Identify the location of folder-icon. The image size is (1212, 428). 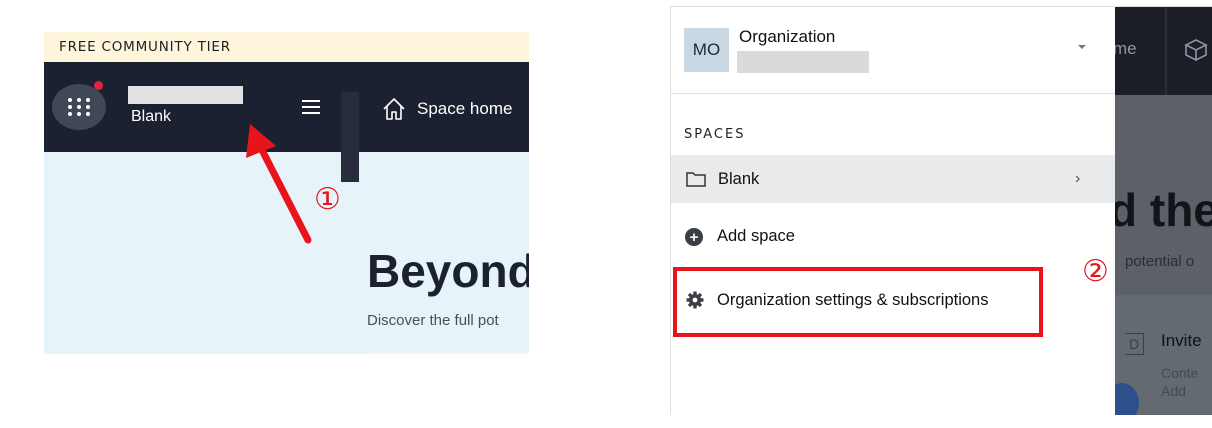
(696, 179).